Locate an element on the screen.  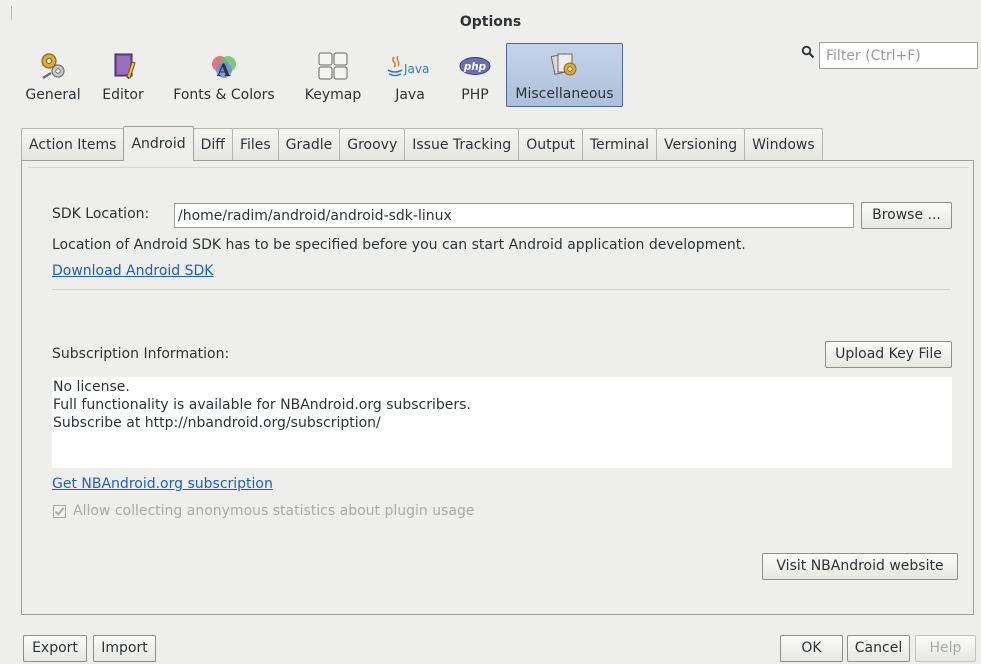
editor-icon is located at coordinates (123, 66).